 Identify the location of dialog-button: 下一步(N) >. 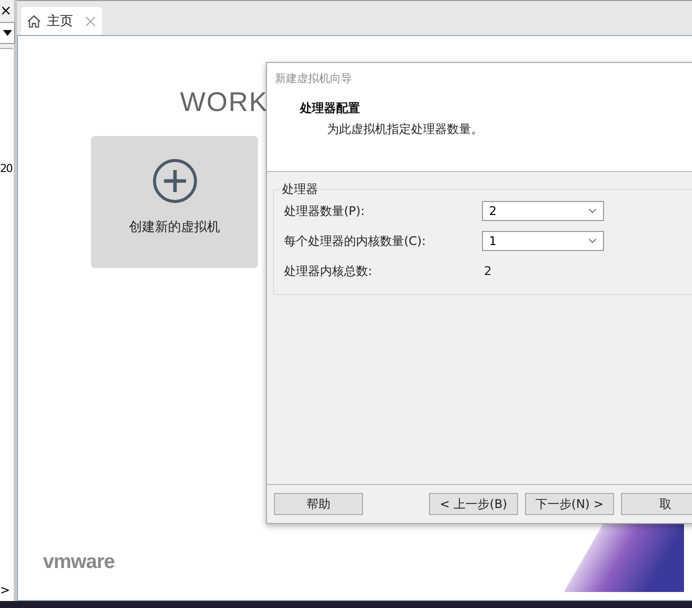
(569, 504).